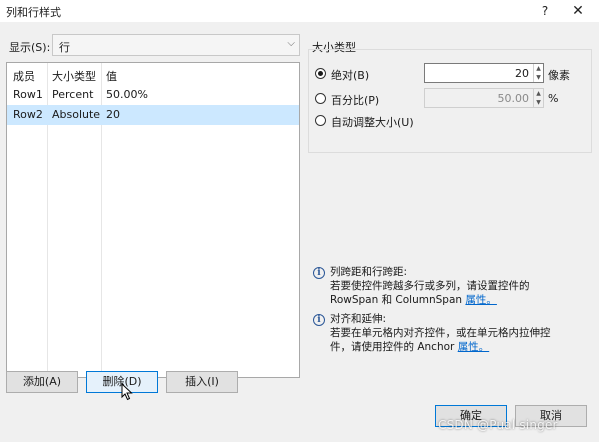 Image resolution: width=599 pixels, height=442 pixels. Describe the element at coordinates (176, 45) in the screenshot. I see `show-select: 行 ⌵` at that location.